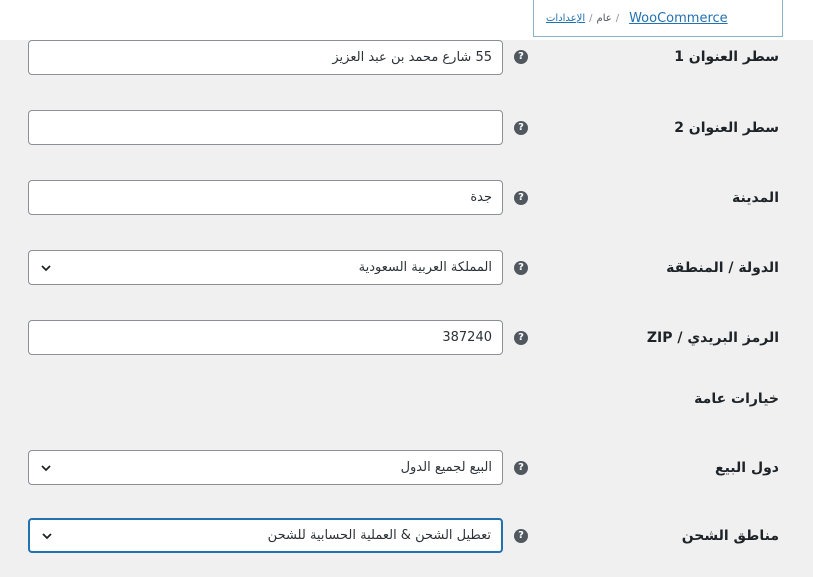 The height and width of the screenshot is (577, 813). I want to click on address-line-1-value: 55 شارع محمد بن عبد العزيز, so click(412, 57).